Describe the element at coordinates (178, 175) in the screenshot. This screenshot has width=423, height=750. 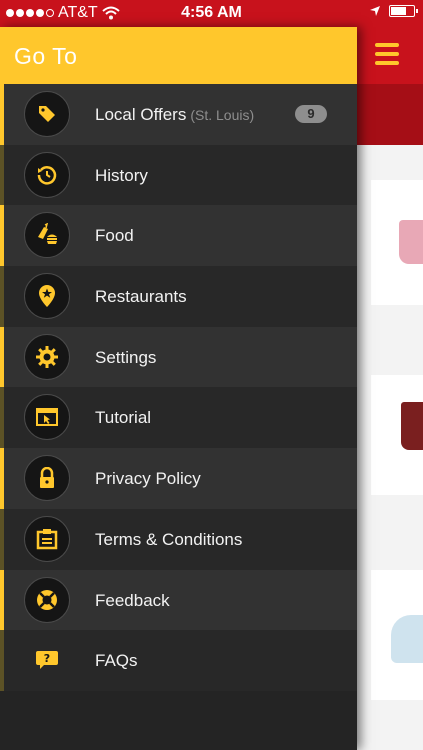
I see `menu-item-history: History` at that location.